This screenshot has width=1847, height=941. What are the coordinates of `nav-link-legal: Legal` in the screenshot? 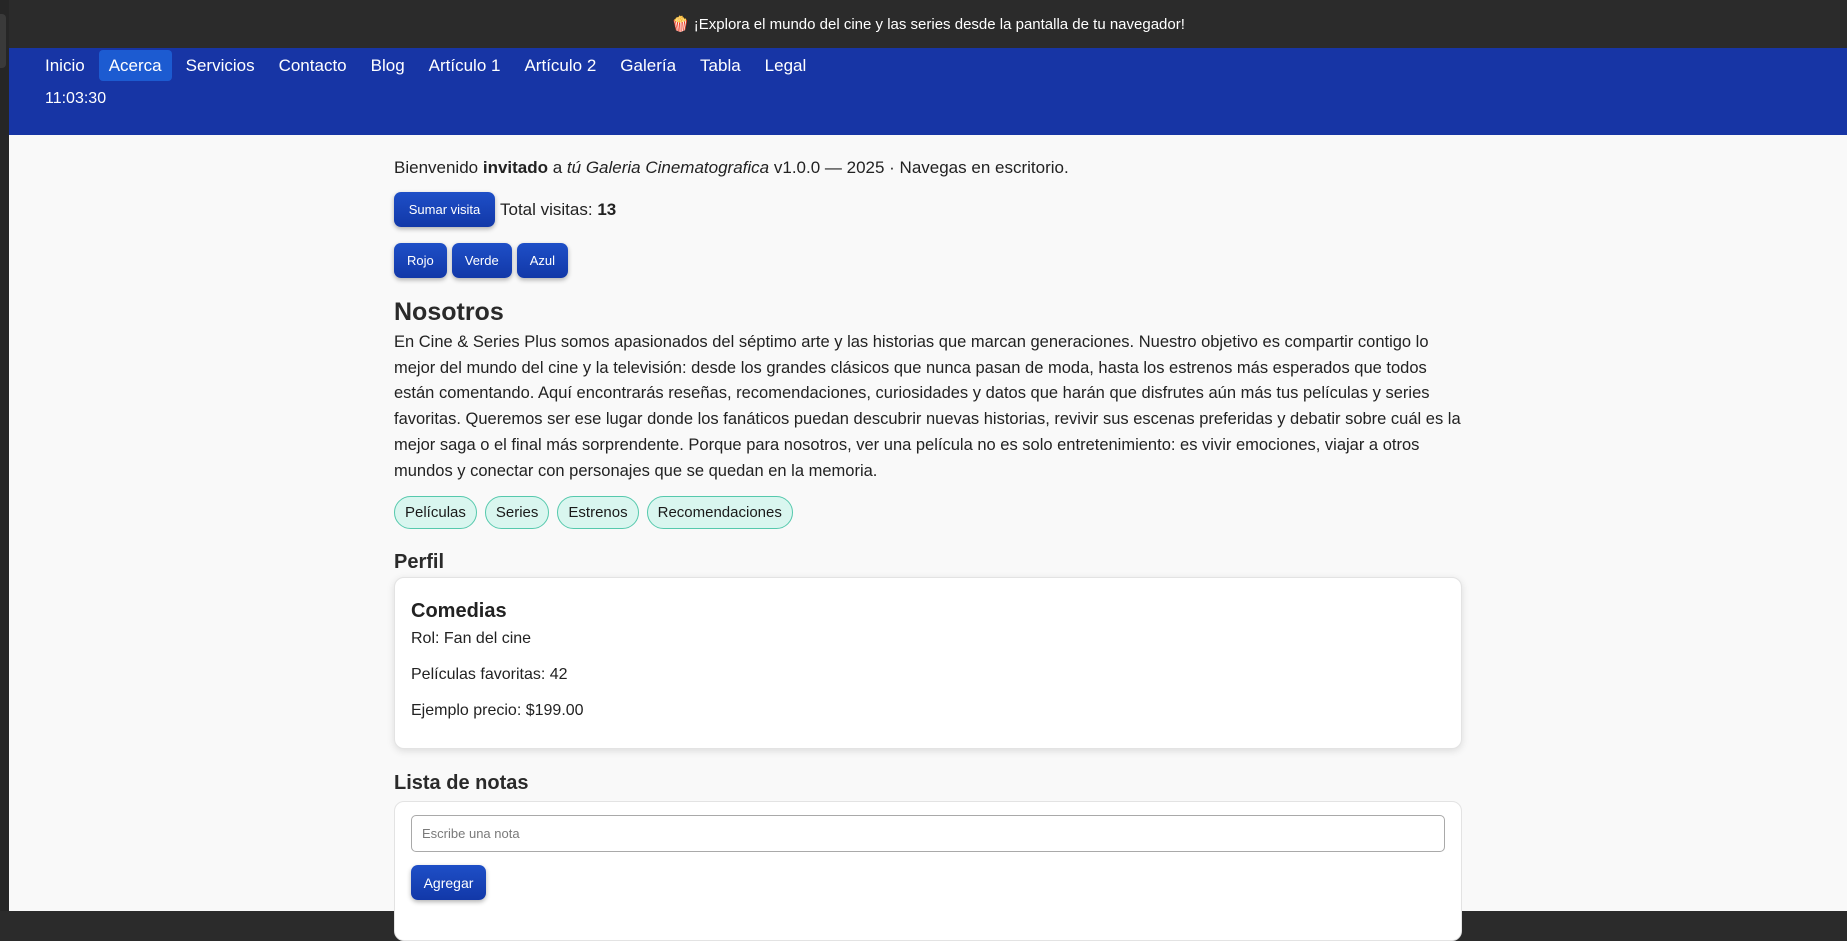 It's located at (786, 65).